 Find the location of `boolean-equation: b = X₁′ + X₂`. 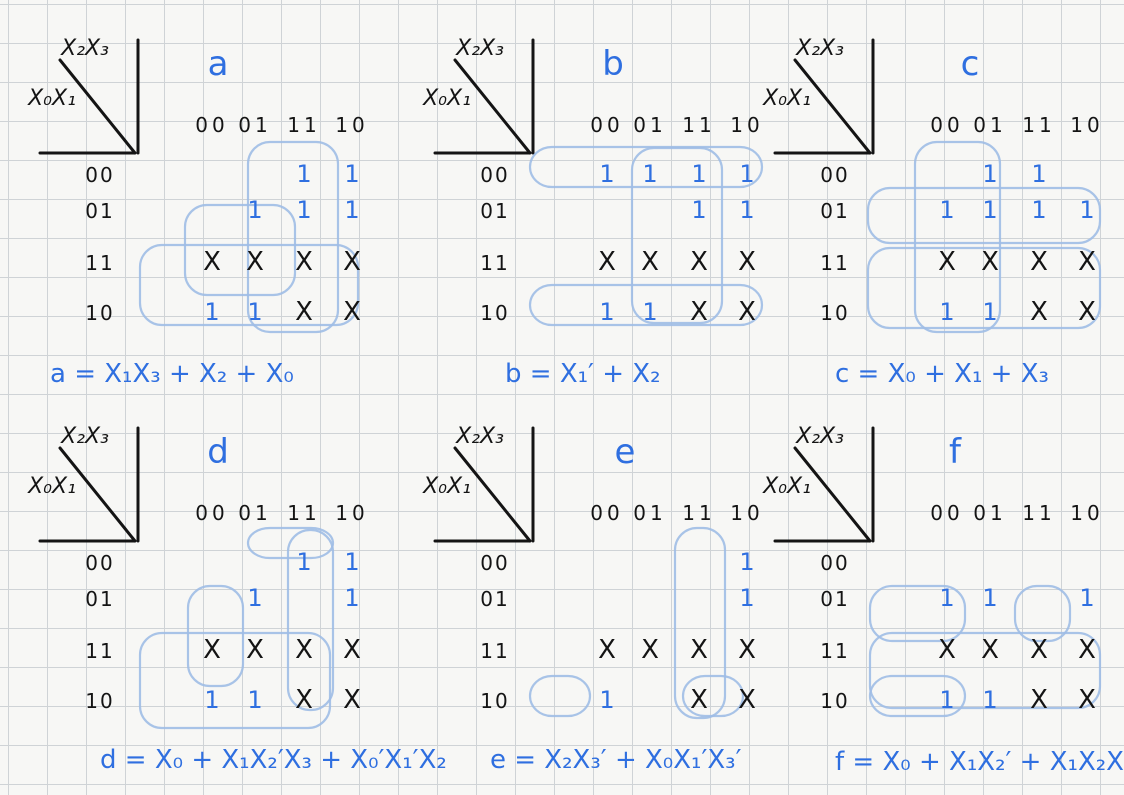

boolean-equation: b = X₁′ + X₂ is located at coordinates (583, 374).